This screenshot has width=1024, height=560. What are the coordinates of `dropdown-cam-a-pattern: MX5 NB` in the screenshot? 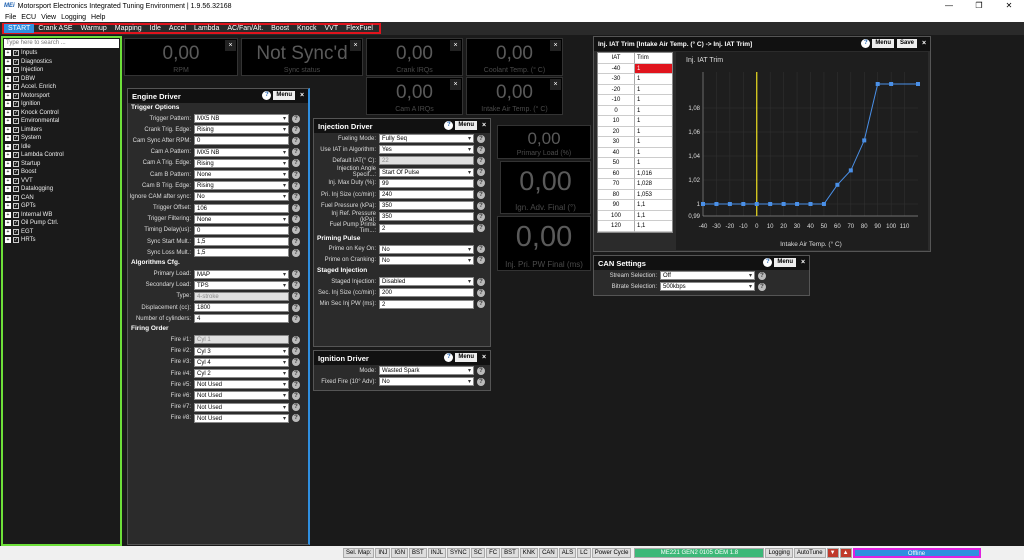 It's located at (241, 152).